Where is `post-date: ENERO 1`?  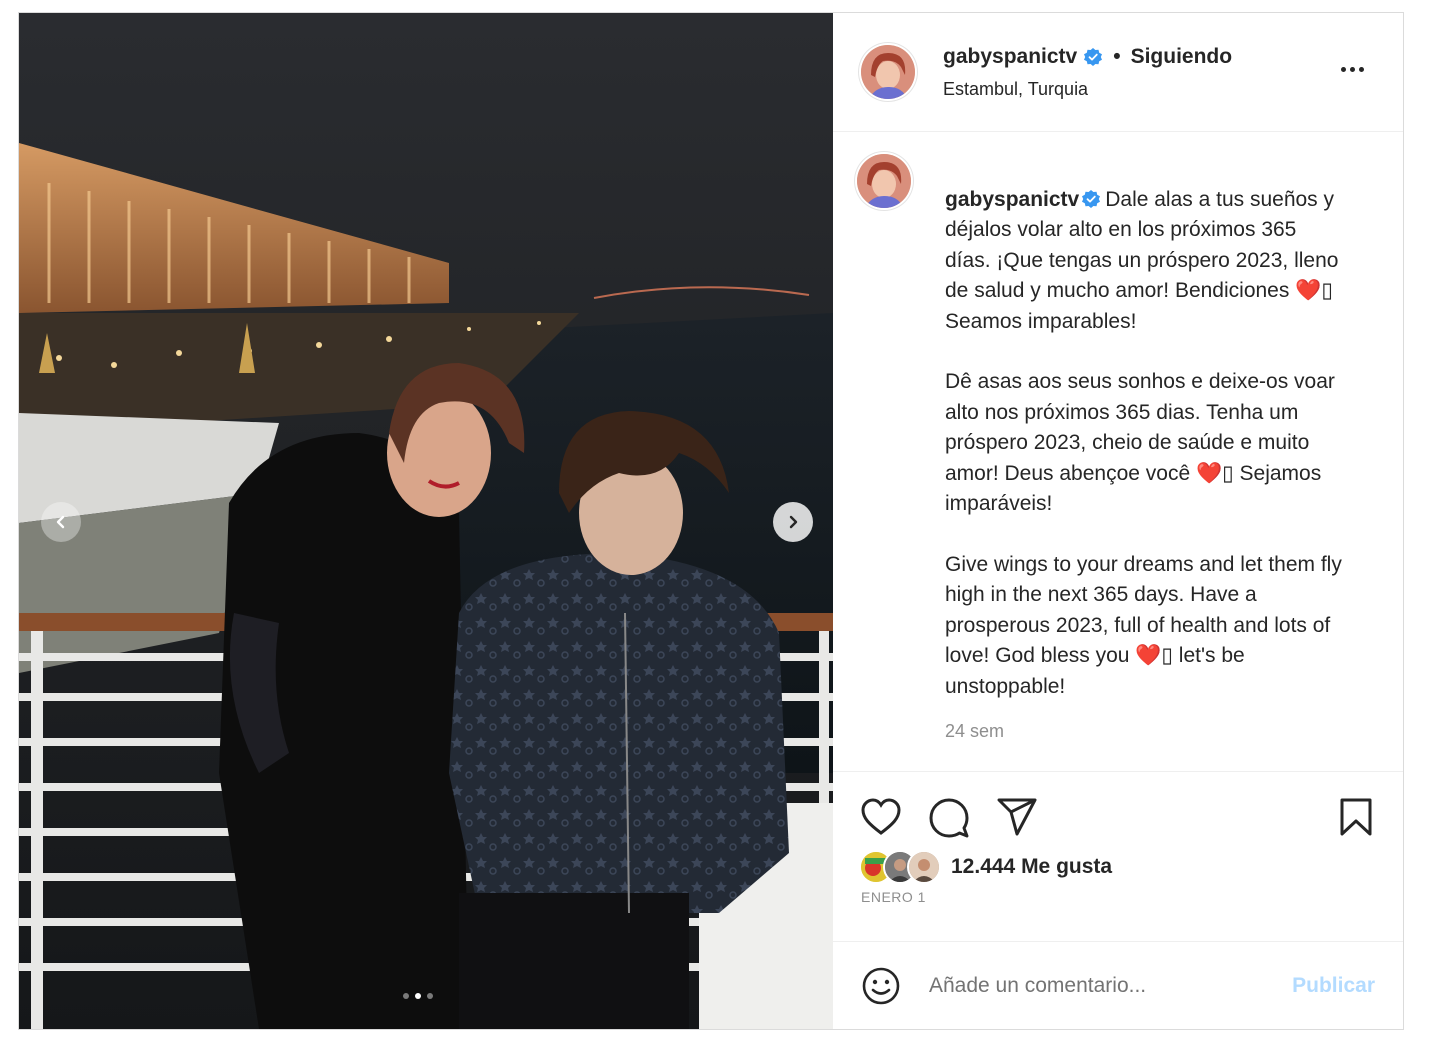 post-date: ENERO 1 is located at coordinates (893, 897).